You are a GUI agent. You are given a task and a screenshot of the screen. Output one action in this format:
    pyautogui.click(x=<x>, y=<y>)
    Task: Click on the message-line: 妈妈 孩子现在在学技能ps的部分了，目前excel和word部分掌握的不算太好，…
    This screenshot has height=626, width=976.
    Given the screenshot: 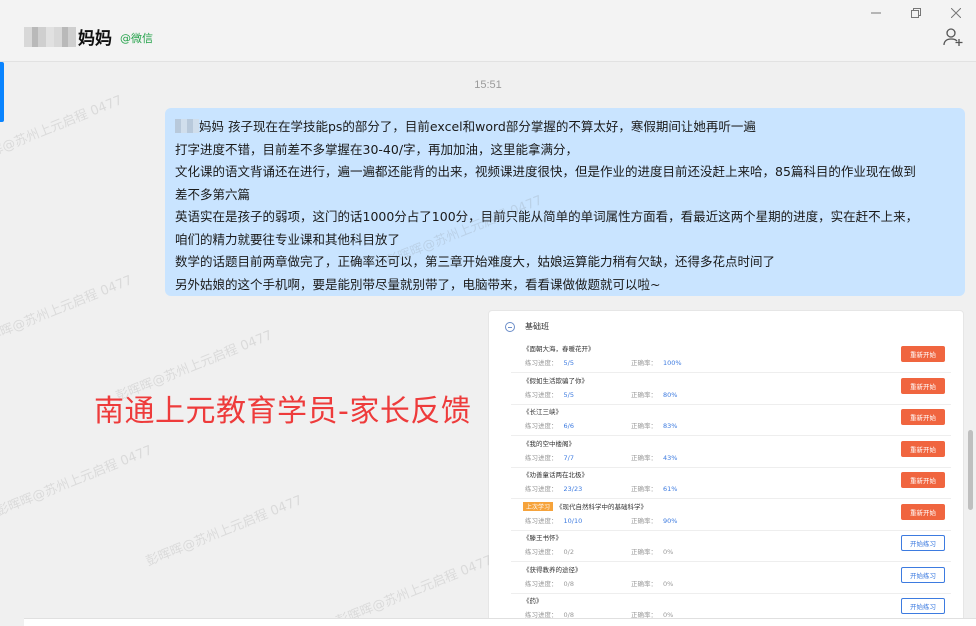 What is the action you would take?
    pyautogui.click(x=565, y=127)
    